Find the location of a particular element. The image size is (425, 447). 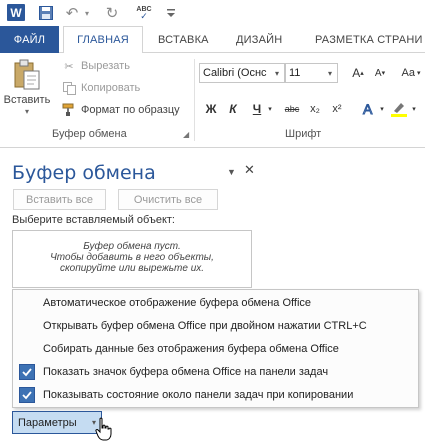

cut-label: Вырезать is located at coordinates (105, 66).